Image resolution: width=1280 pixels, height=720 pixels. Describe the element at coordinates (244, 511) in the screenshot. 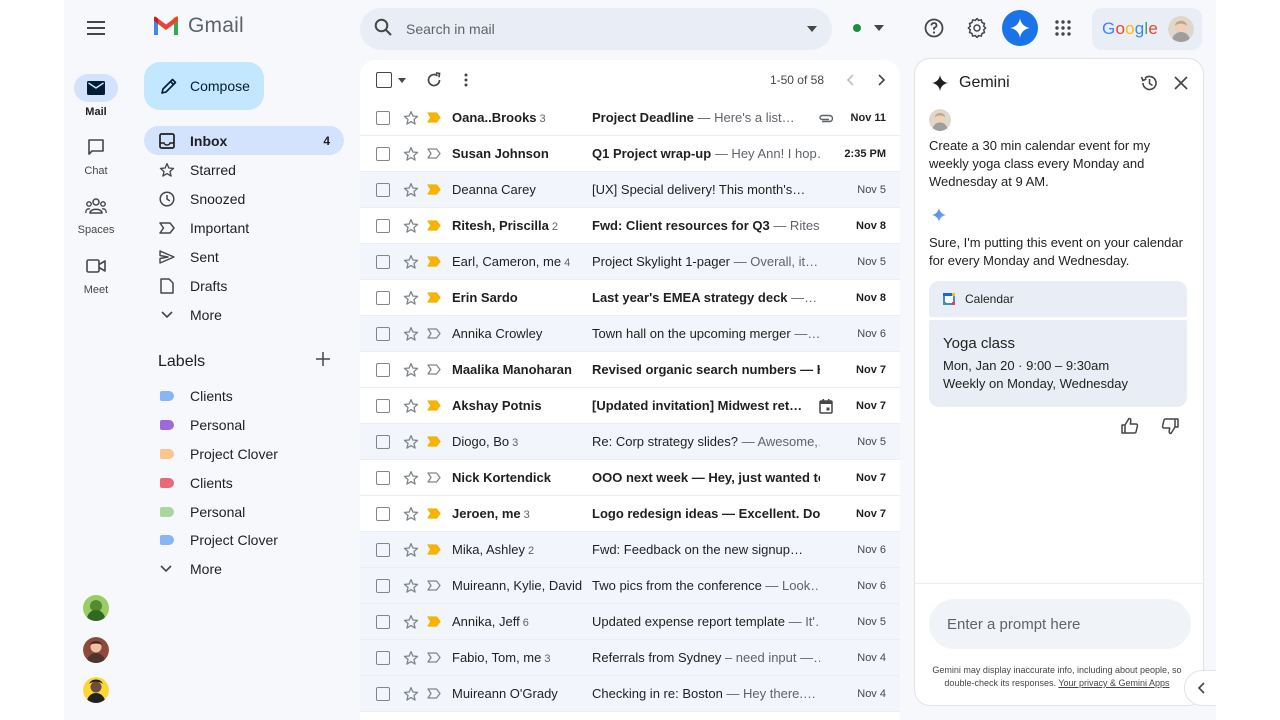

I see `label-item: Personal` at that location.